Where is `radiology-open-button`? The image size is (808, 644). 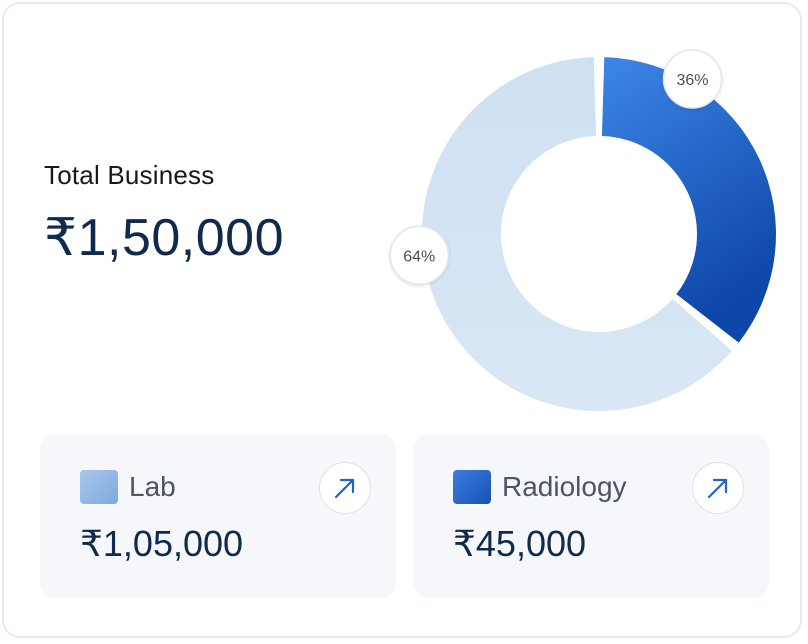
radiology-open-button is located at coordinates (718, 488).